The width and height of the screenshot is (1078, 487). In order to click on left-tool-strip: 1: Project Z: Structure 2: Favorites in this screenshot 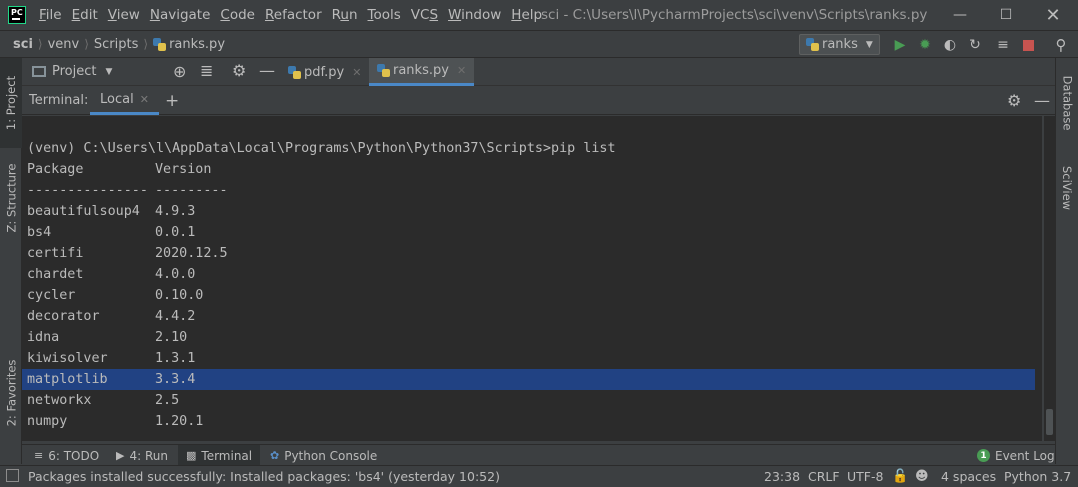, I will do `click(11, 261)`.